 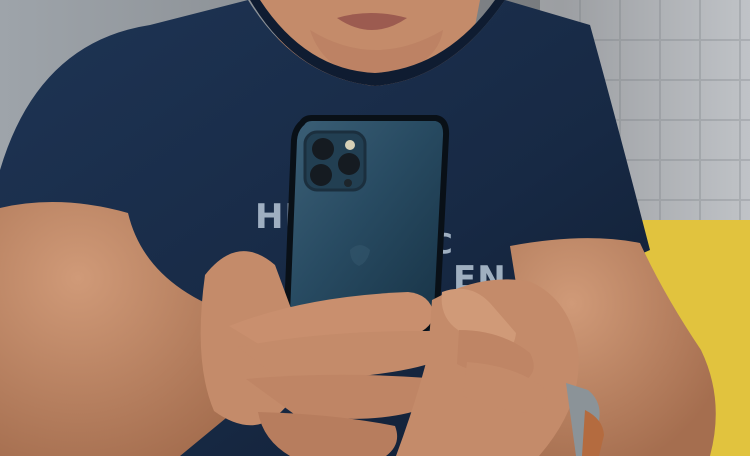 What do you see at coordinates (348, 183) in the screenshot?
I see `sensor-icon` at bounding box center [348, 183].